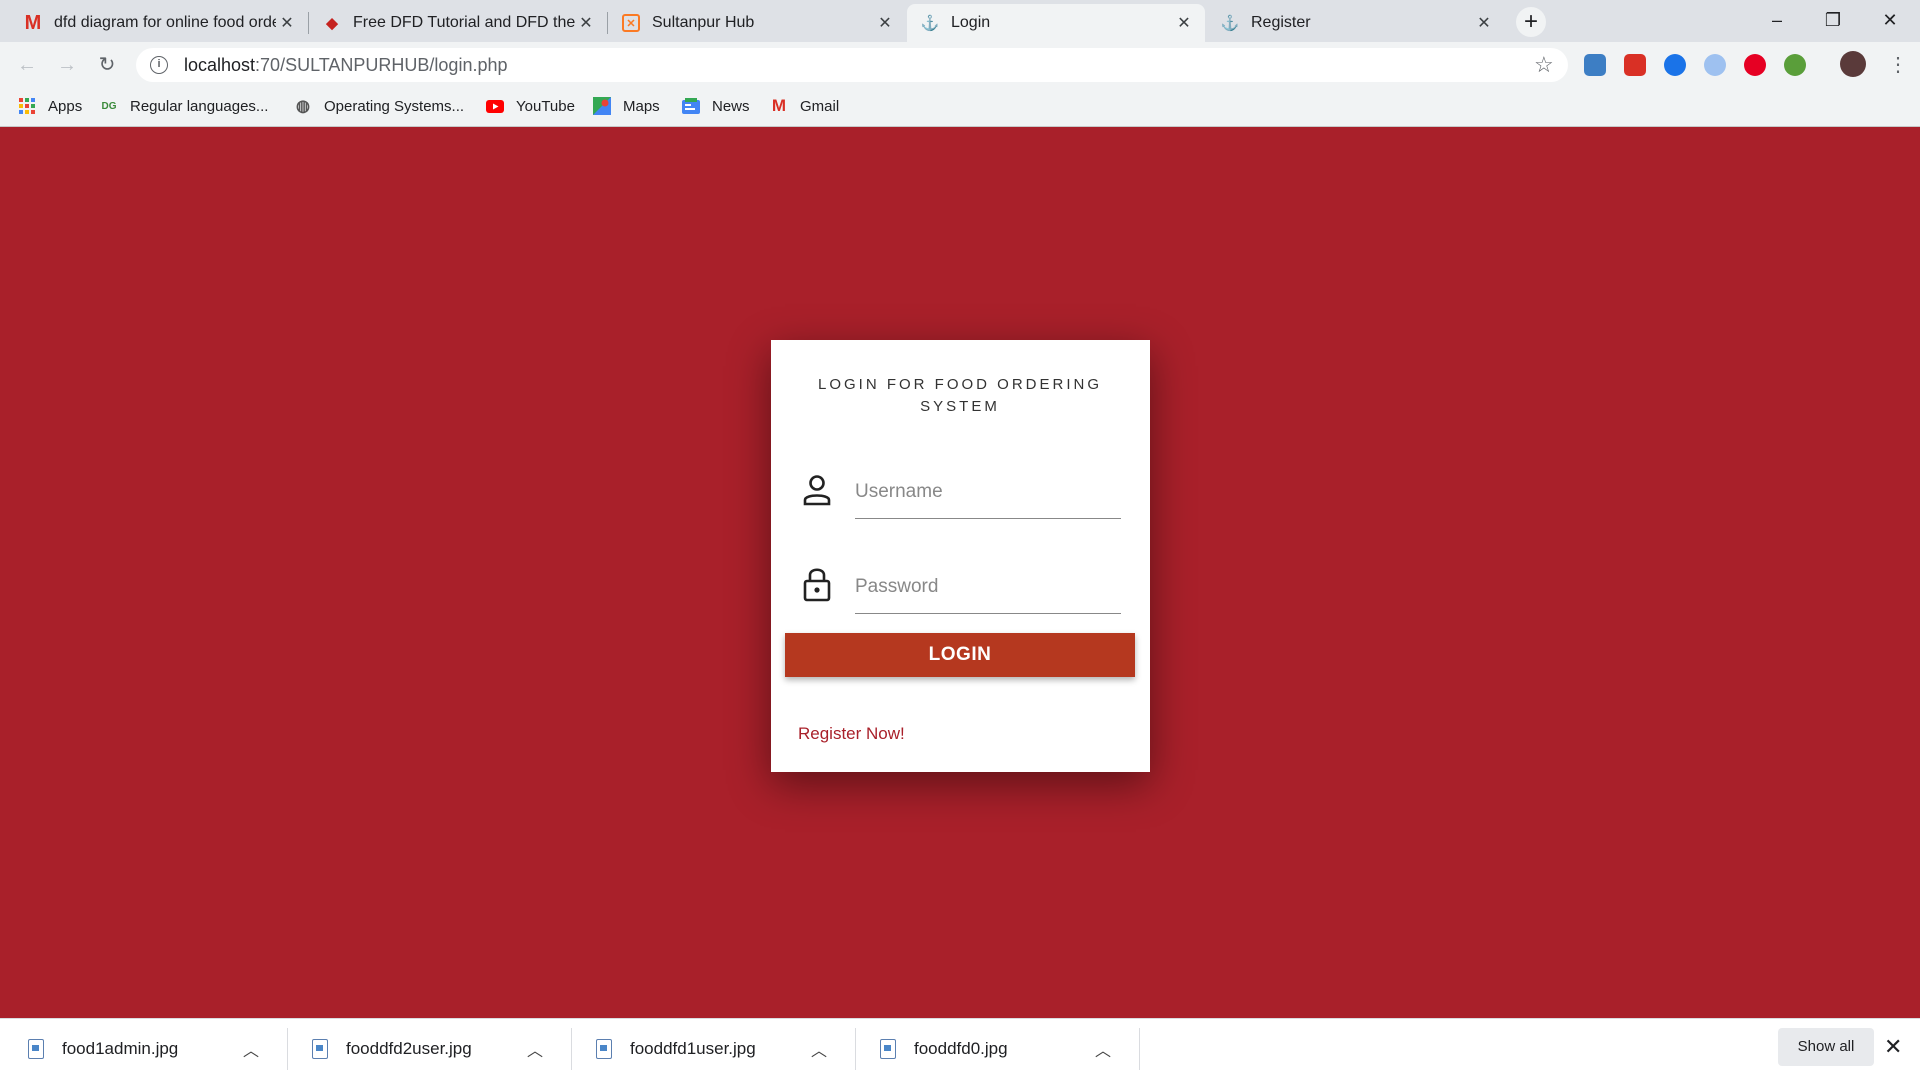 The image size is (1920, 1081). I want to click on download-item: fooddfd2user.jpg ︿, so click(425, 1049).